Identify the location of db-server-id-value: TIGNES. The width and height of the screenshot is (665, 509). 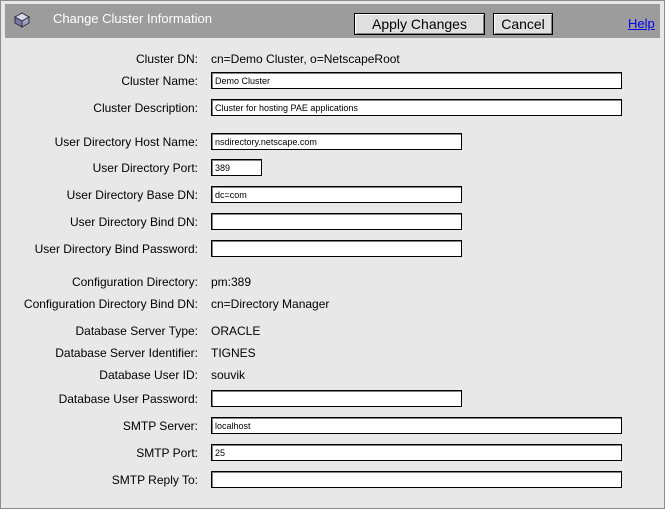
(233, 353).